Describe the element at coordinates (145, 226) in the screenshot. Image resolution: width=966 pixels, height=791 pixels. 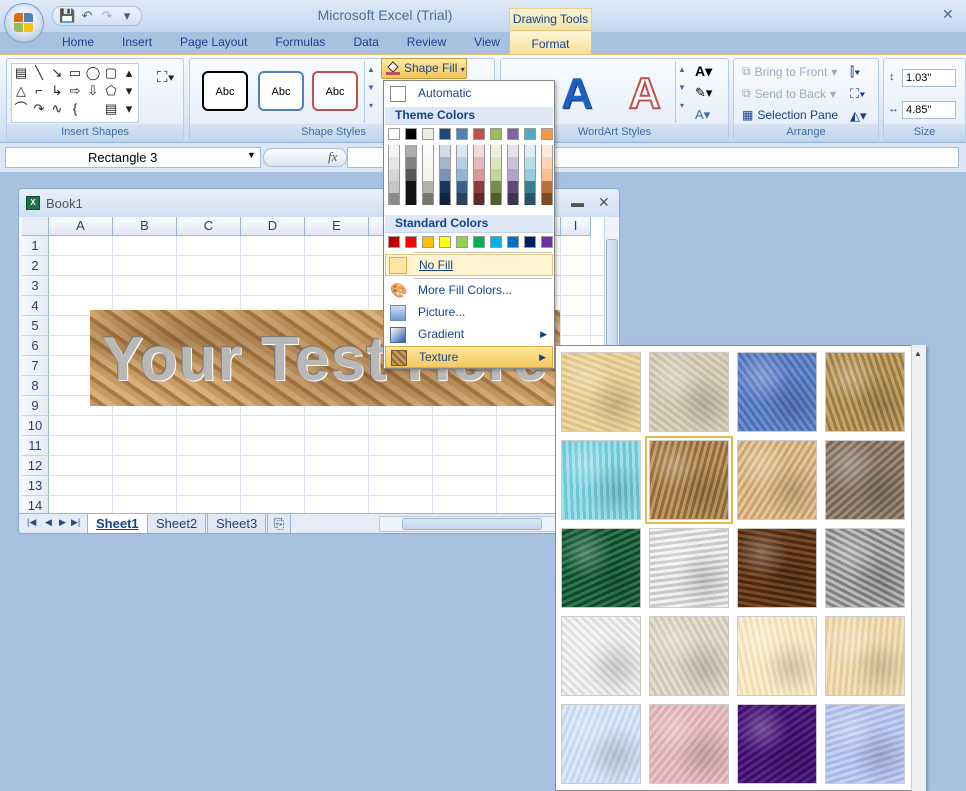
I see `column-header: B` at that location.